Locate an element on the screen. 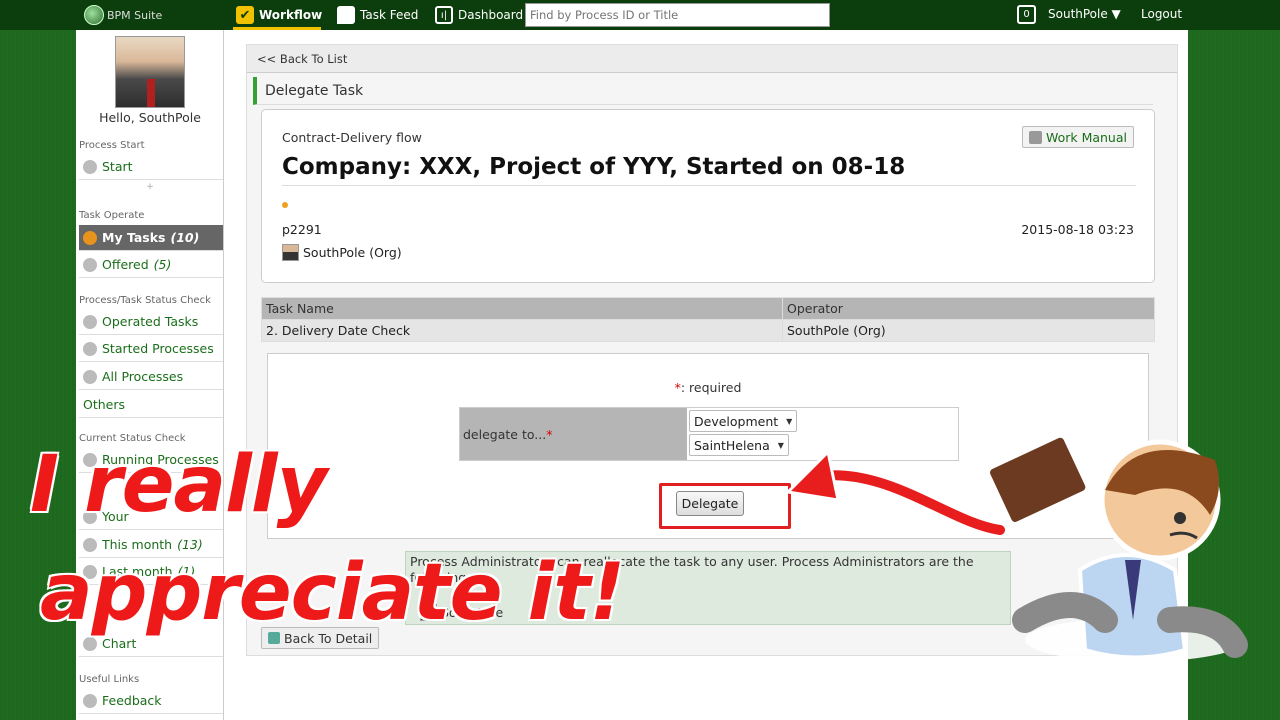  sidebar-item-label: Others is located at coordinates (104, 404).